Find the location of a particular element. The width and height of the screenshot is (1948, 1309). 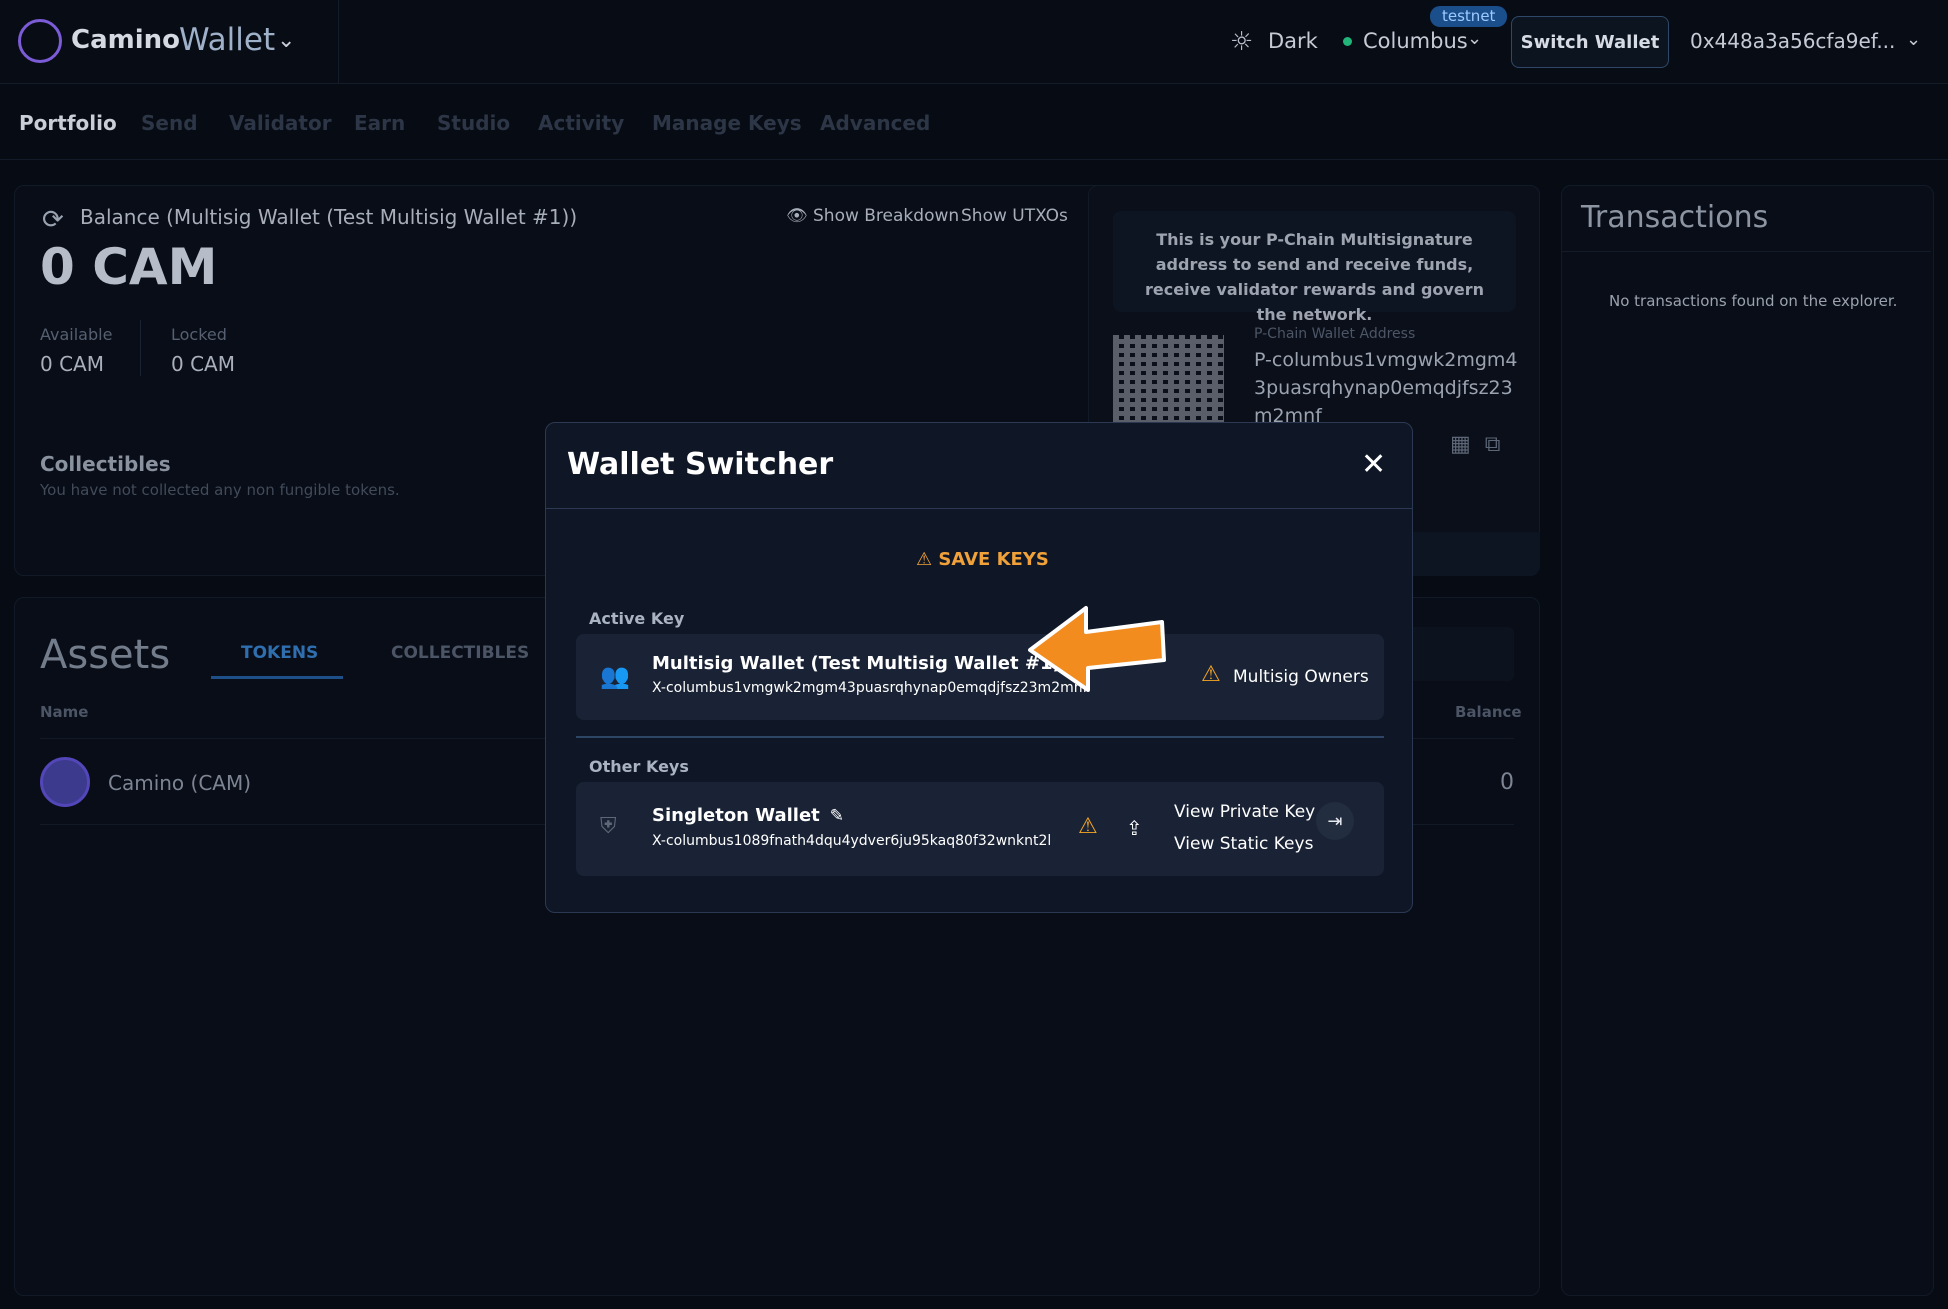

asset-name: Camino (CAM) is located at coordinates (180, 783).